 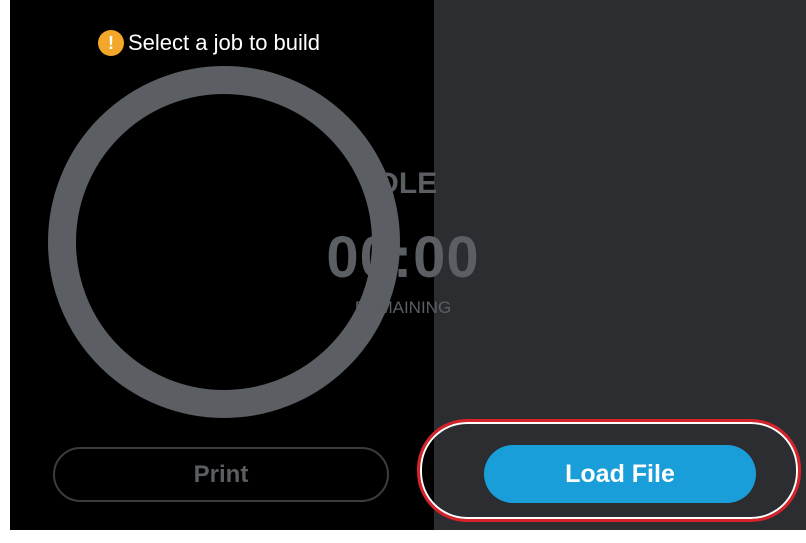 I want to click on warning-icon: !, so click(x=111, y=43).